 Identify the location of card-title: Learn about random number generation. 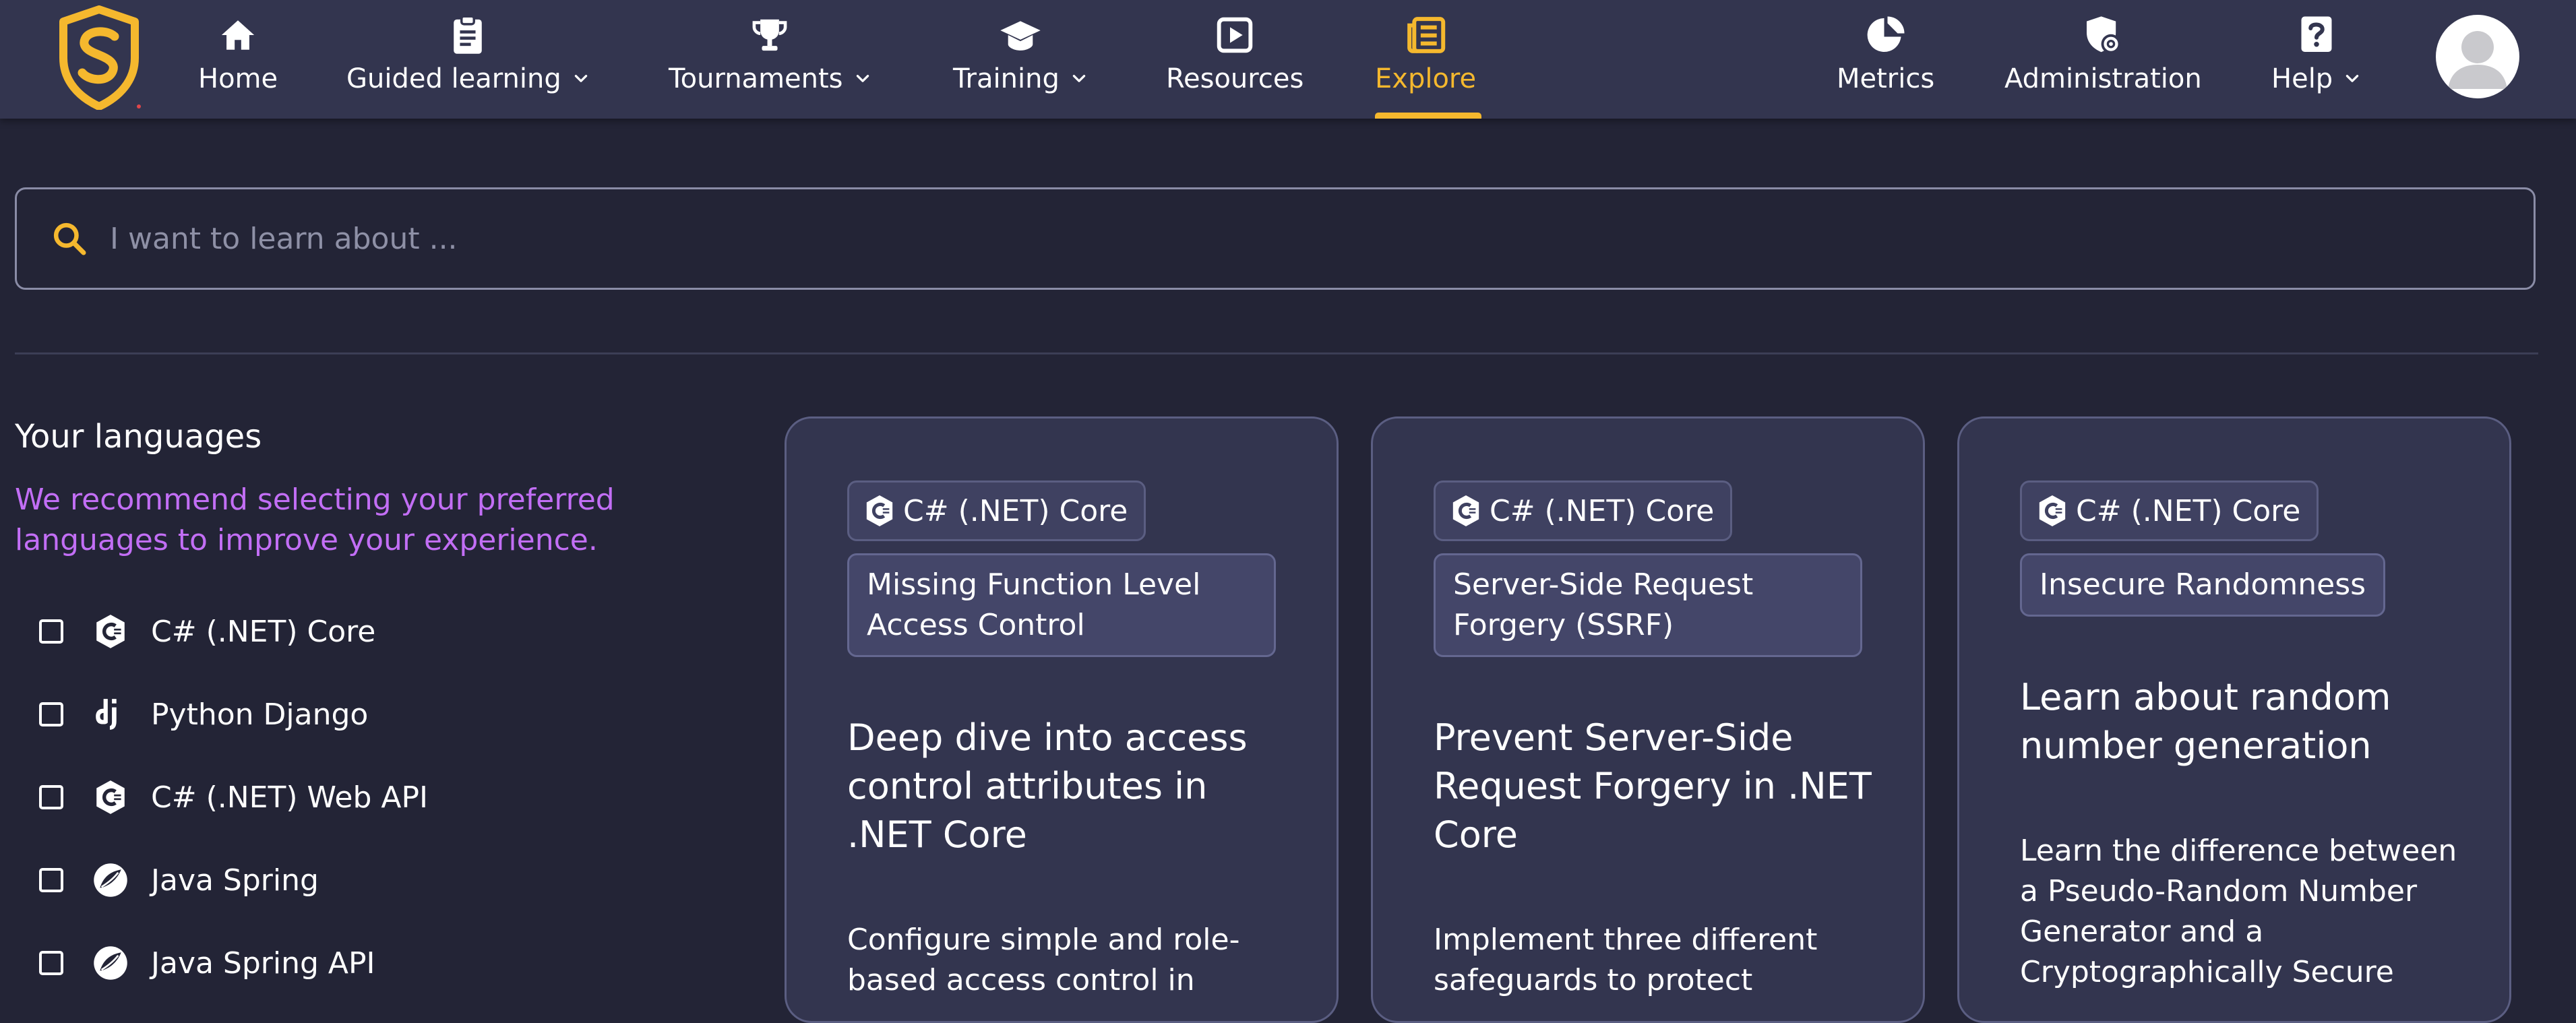
(2206, 721).